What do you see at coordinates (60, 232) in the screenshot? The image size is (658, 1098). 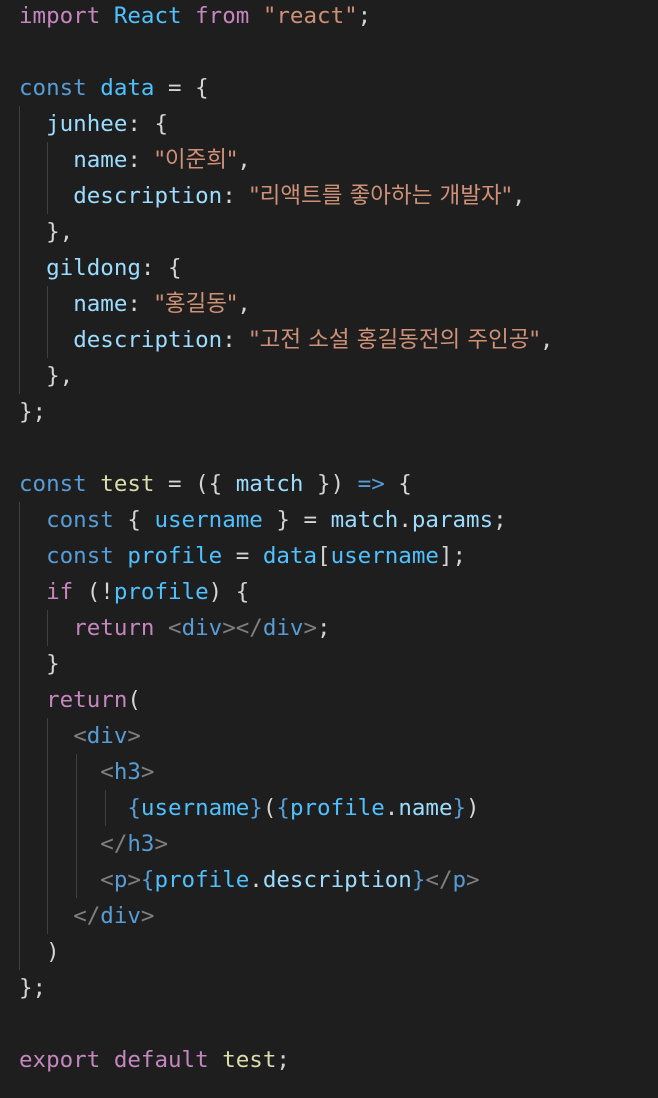 I see `code-line-7: },` at bounding box center [60, 232].